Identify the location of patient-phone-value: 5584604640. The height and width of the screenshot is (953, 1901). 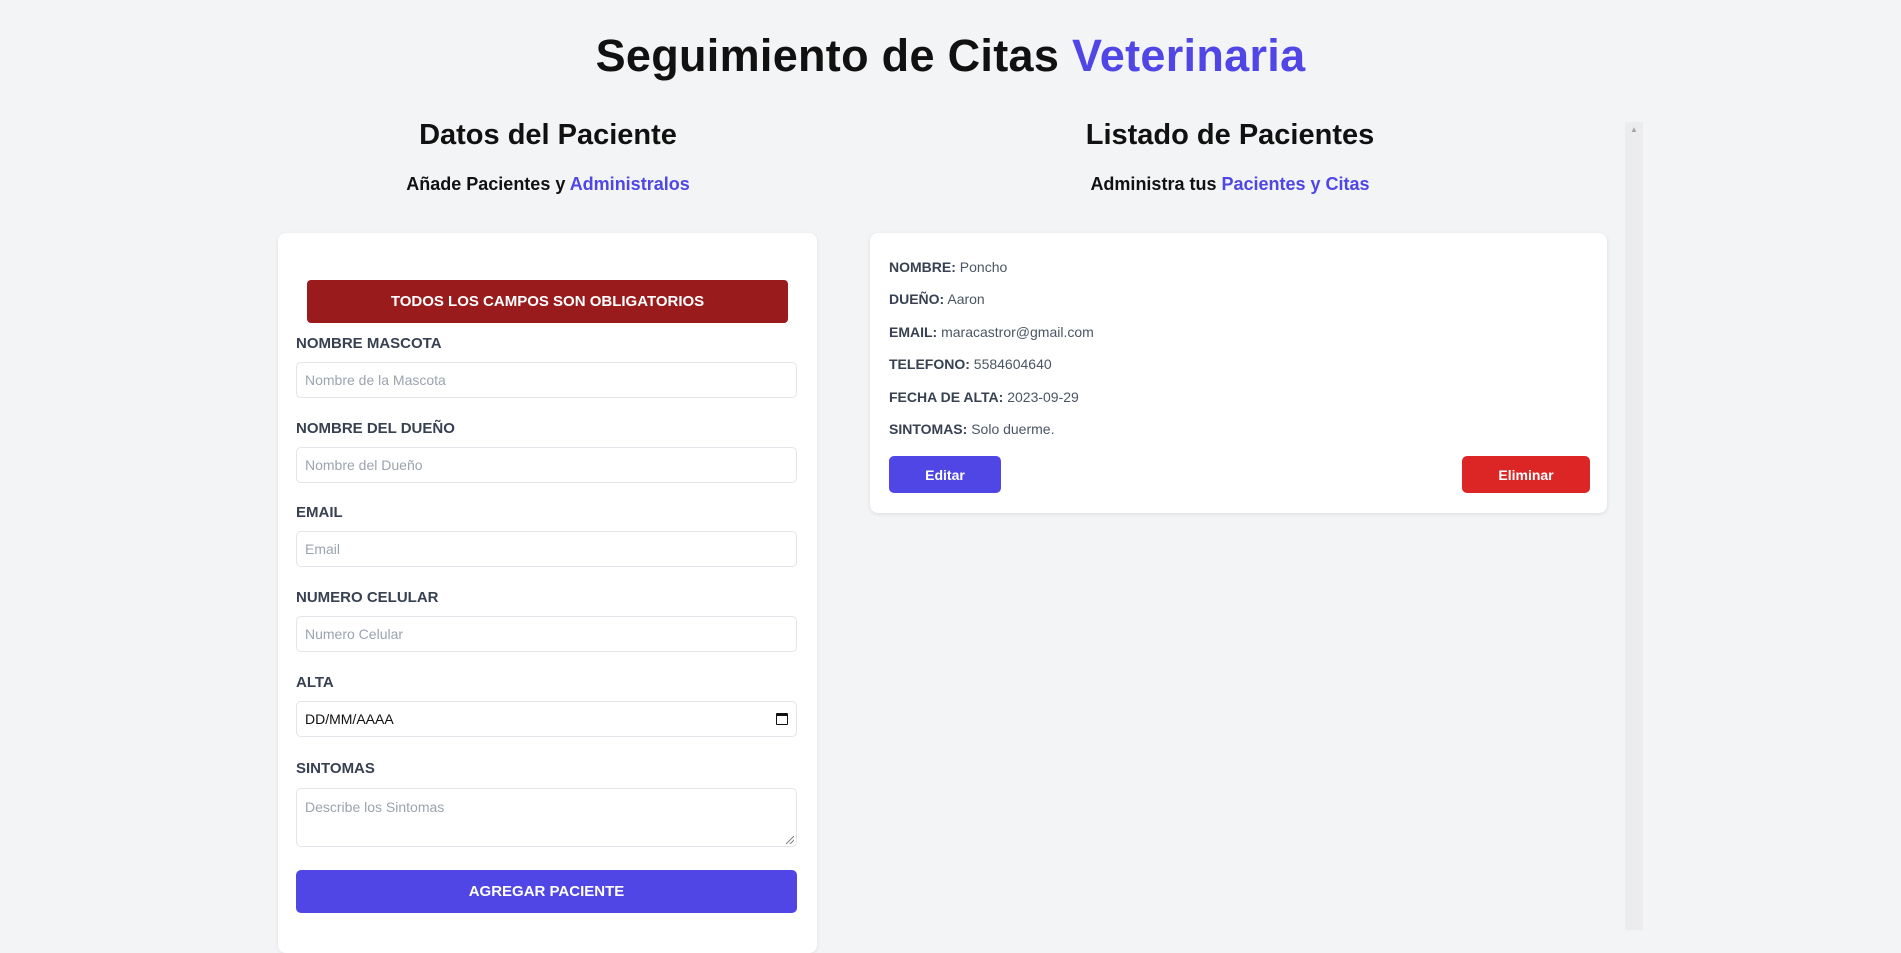
(1012, 364).